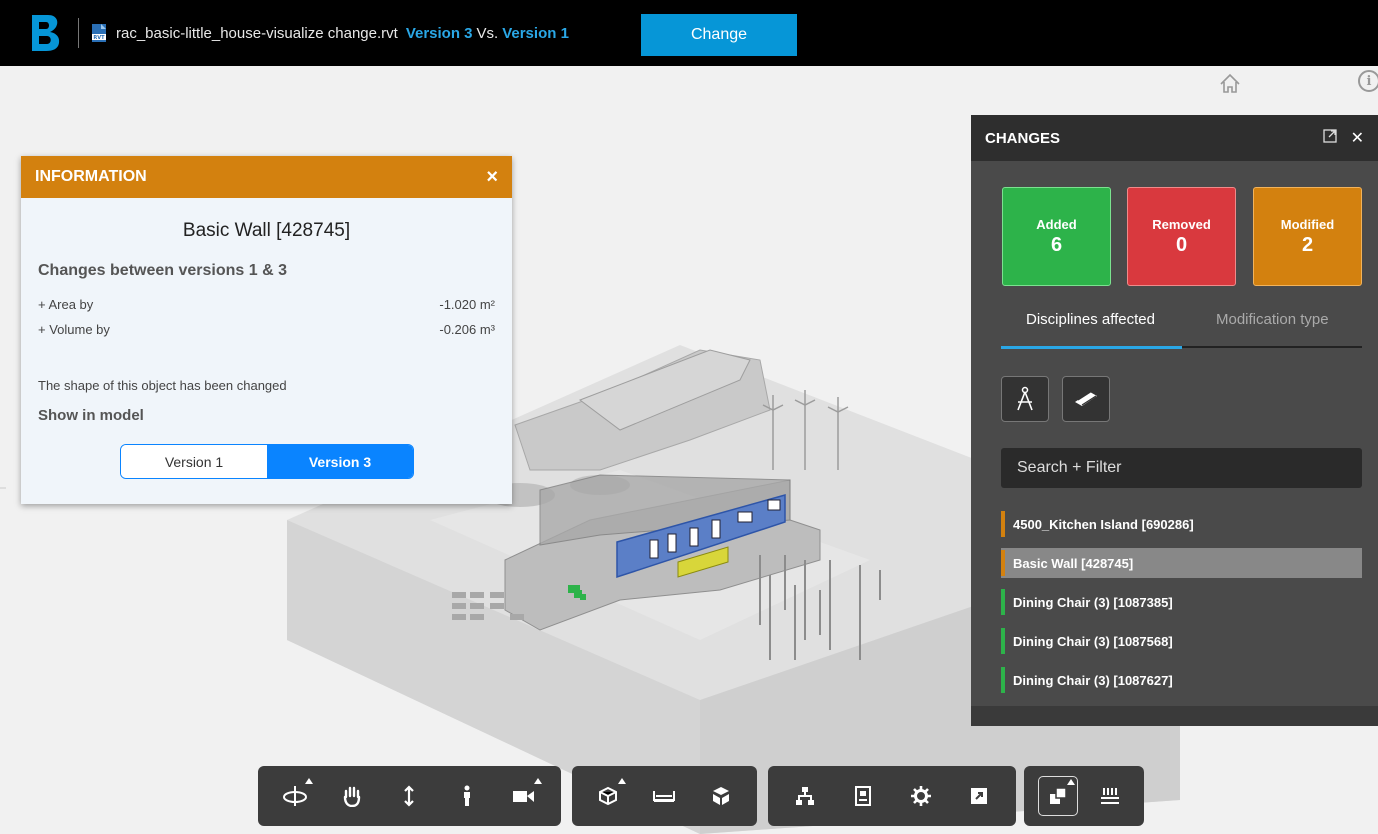 Image resolution: width=1378 pixels, height=834 pixels. I want to click on removed-count: 0, so click(1181, 244).